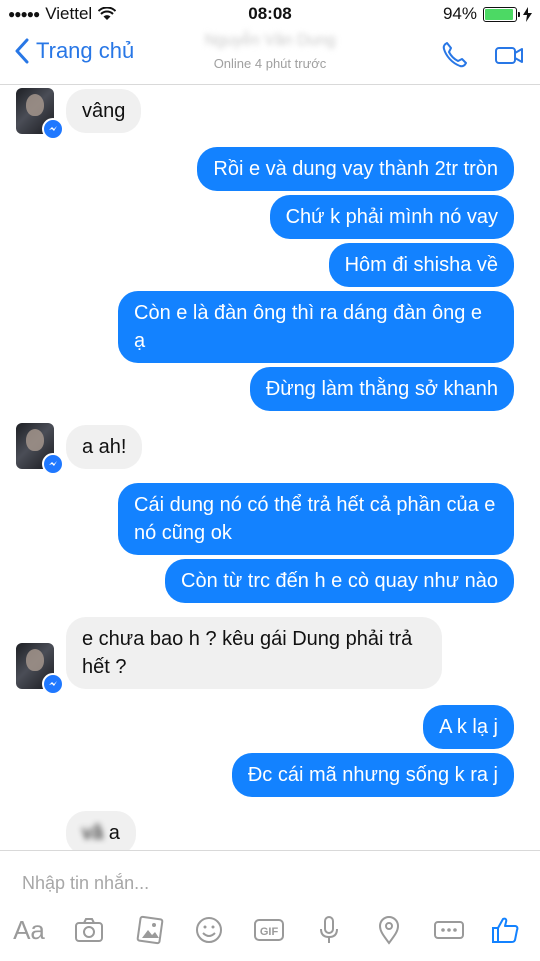 Image resolution: width=540 pixels, height=961 pixels. What do you see at coordinates (468, 727) in the screenshot?
I see `outgoing-message: A k lạ j` at bounding box center [468, 727].